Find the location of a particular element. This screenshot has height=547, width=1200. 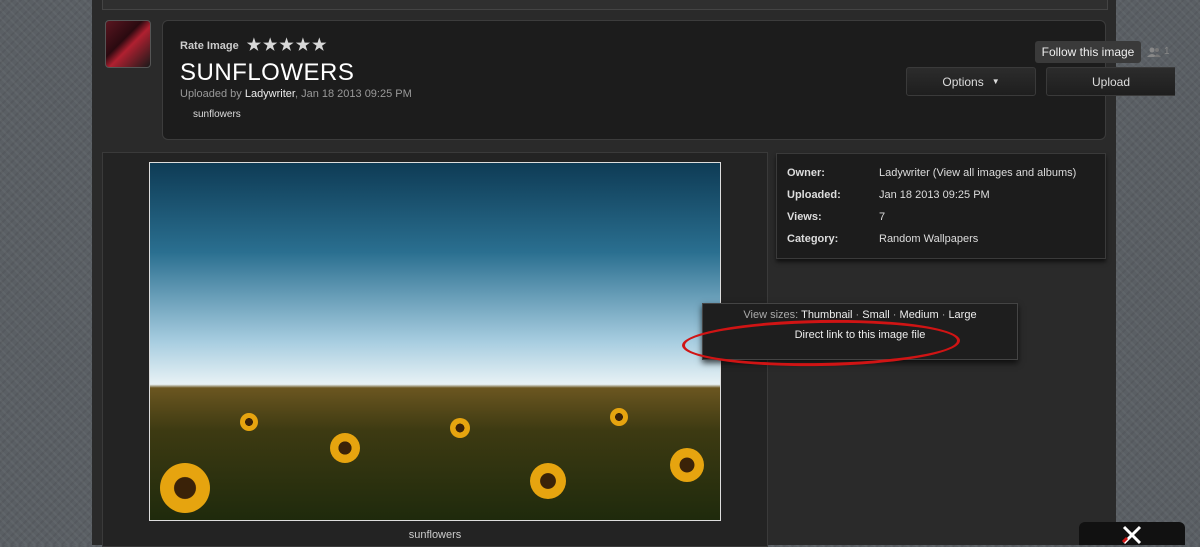

uploaded-prefix: Uploaded by is located at coordinates (212, 94).